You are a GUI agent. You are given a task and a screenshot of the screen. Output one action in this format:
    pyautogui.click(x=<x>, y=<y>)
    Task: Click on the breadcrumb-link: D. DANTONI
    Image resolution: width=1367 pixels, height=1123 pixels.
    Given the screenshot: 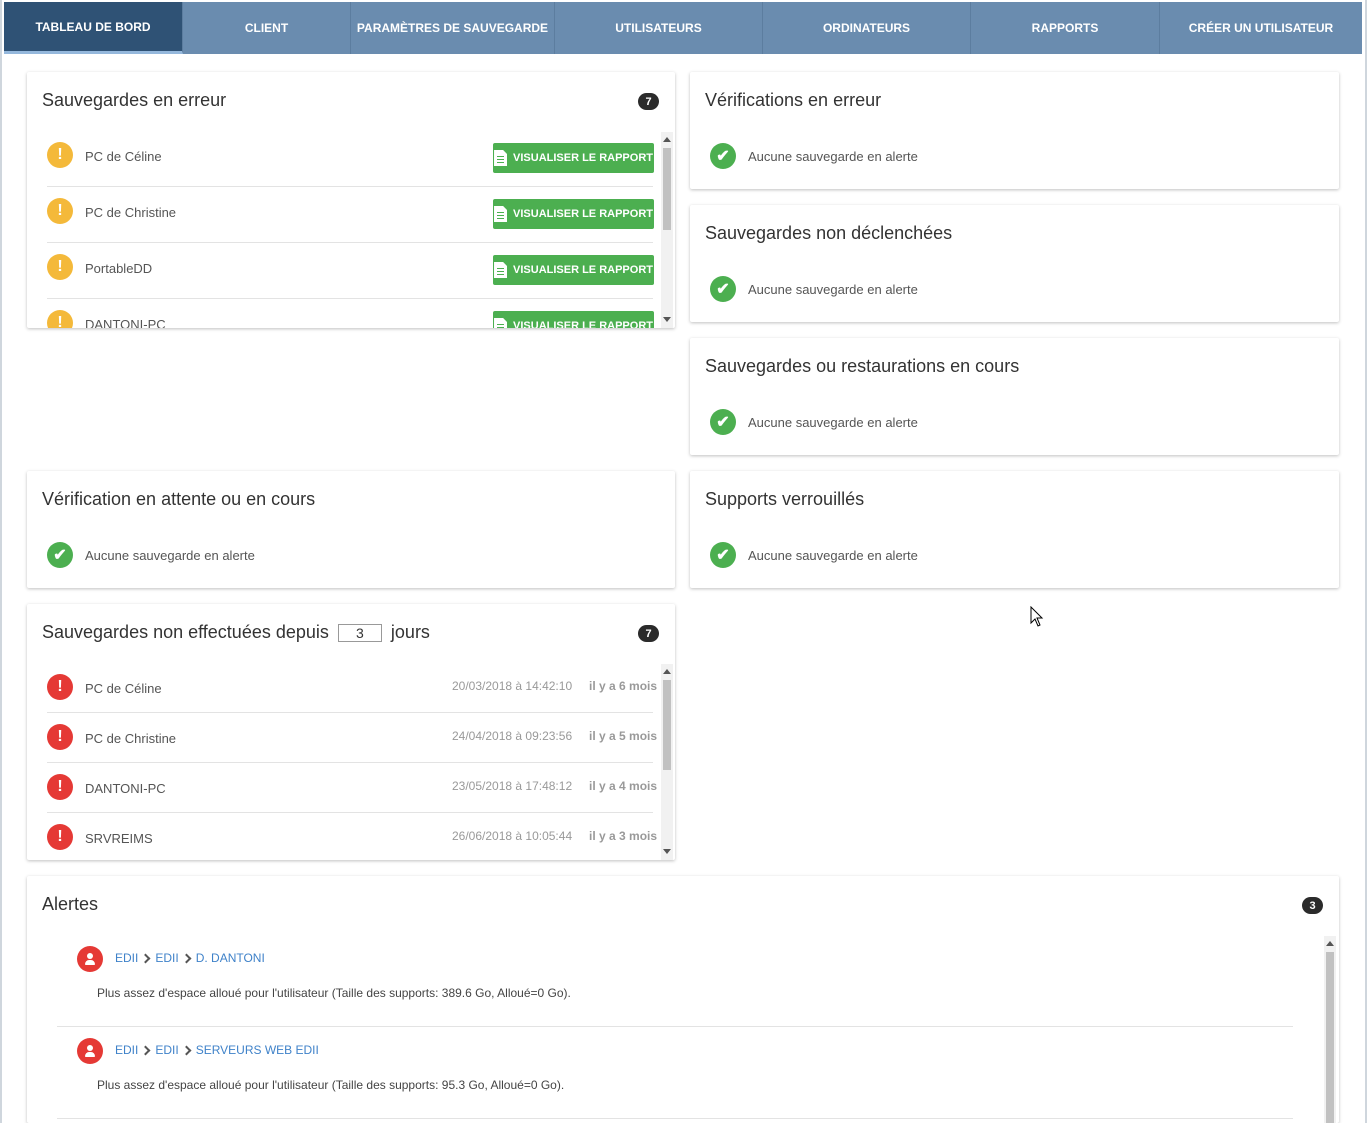 What is the action you would take?
    pyautogui.click(x=230, y=958)
    